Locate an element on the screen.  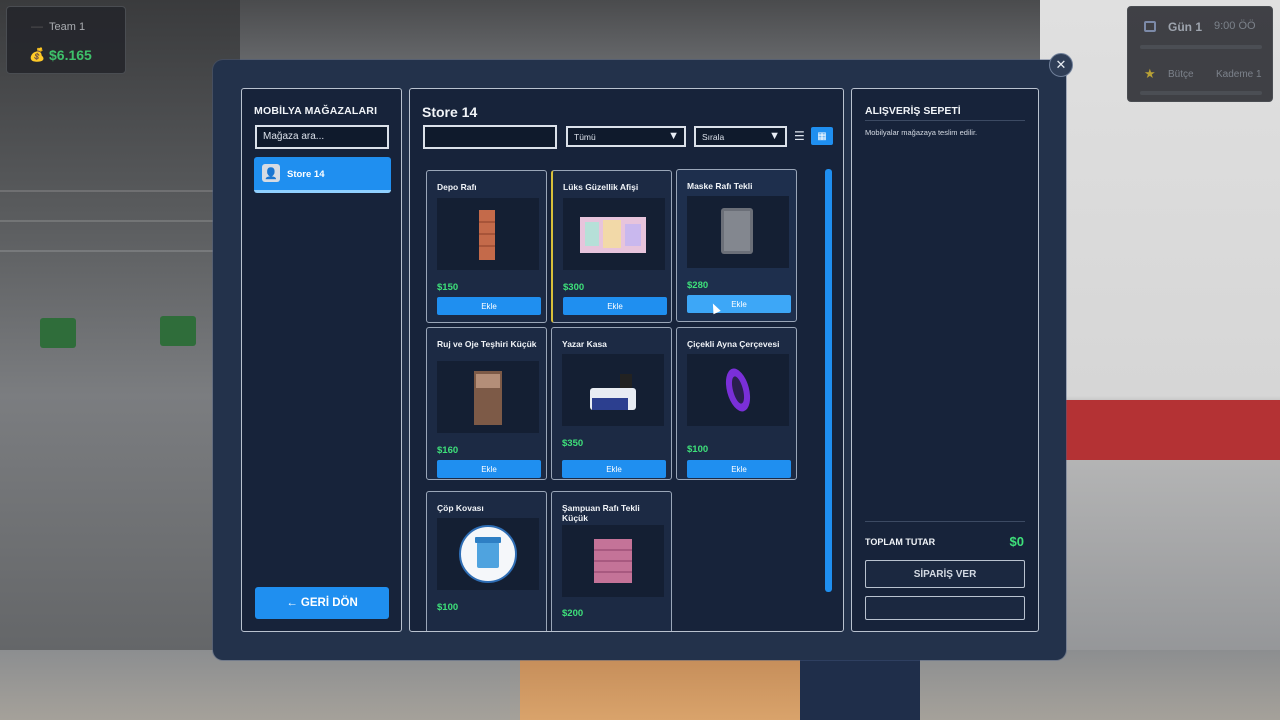
store-item-store-14: 👤 Store 14 is located at coordinates (322, 175).